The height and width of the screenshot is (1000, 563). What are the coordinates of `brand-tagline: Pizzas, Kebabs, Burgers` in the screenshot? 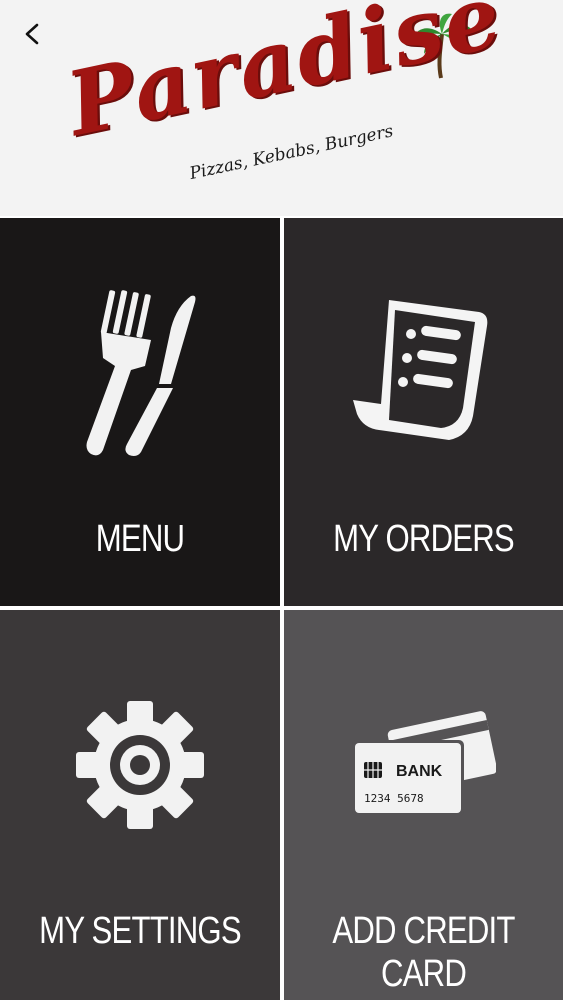 It's located at (291, 152).